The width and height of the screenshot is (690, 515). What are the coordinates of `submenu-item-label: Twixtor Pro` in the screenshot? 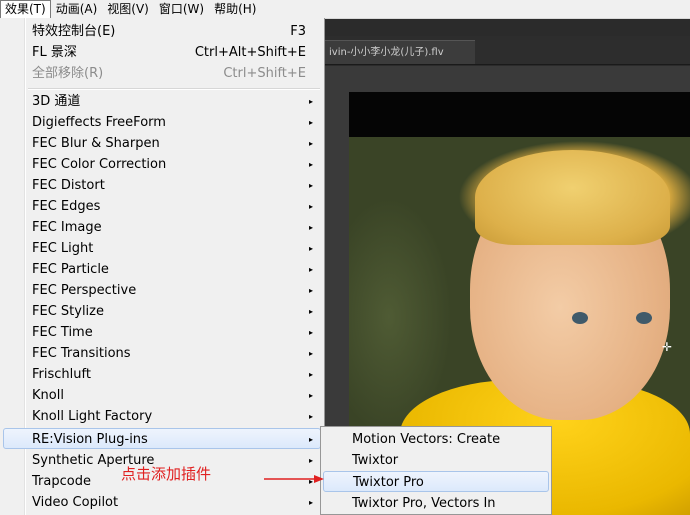 It's located at (388, 482).